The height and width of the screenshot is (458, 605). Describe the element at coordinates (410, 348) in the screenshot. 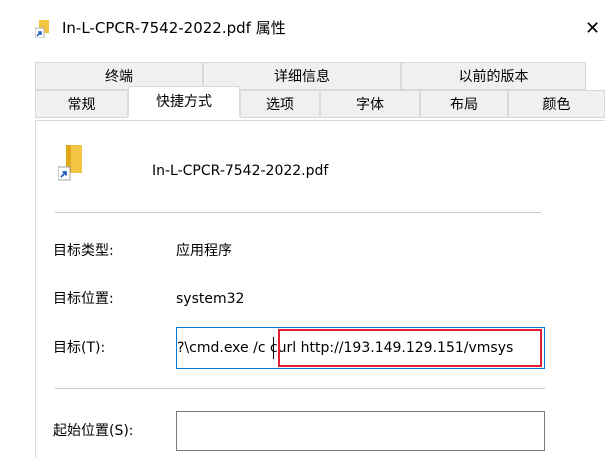

I see `highlight-annotation` at that location.